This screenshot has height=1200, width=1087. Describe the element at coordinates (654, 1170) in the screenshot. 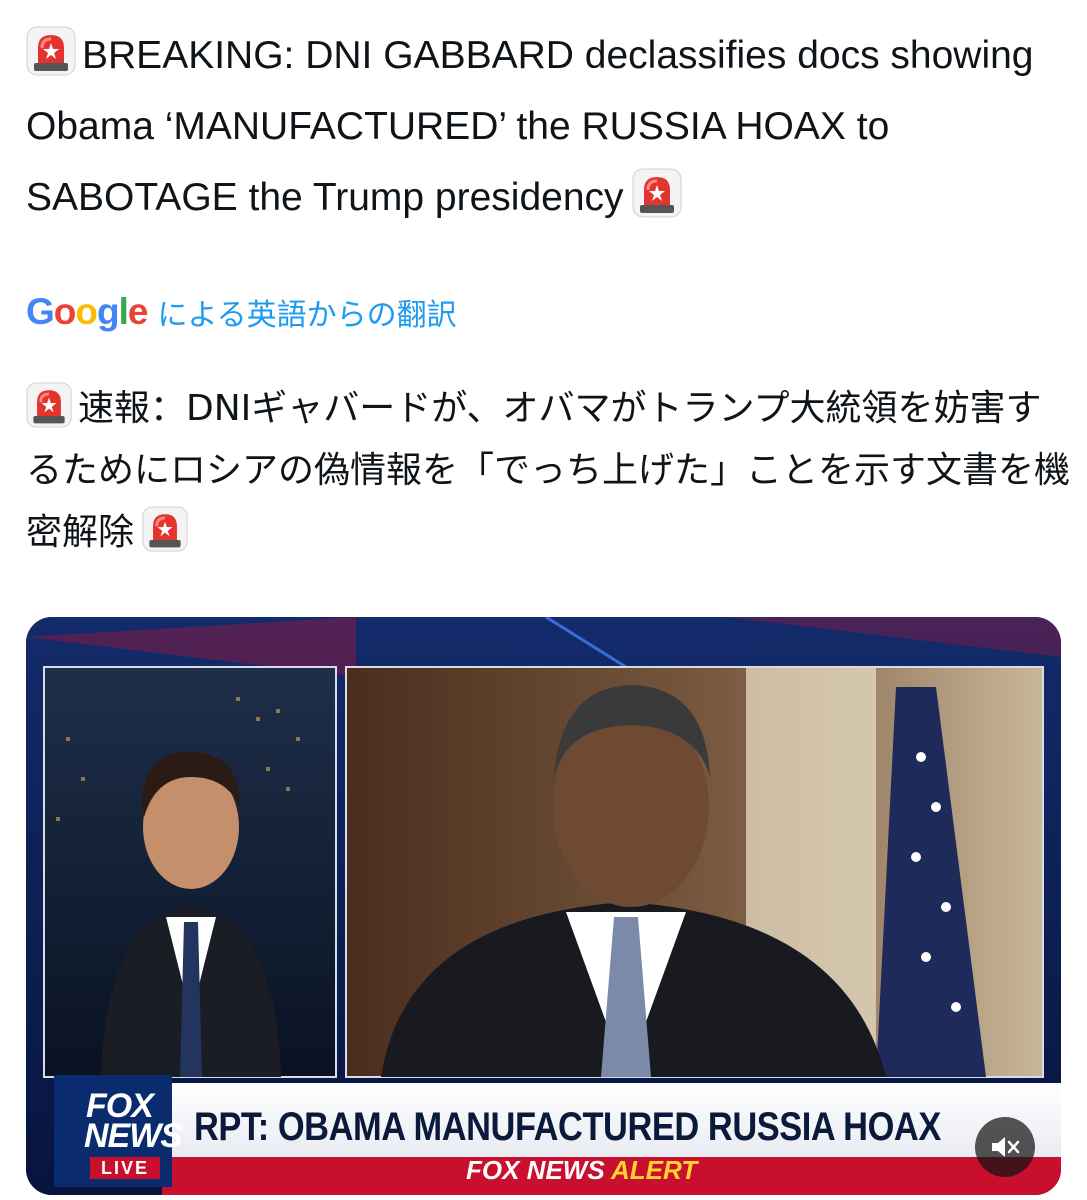

I see `alert-word: ALERT` at that location.